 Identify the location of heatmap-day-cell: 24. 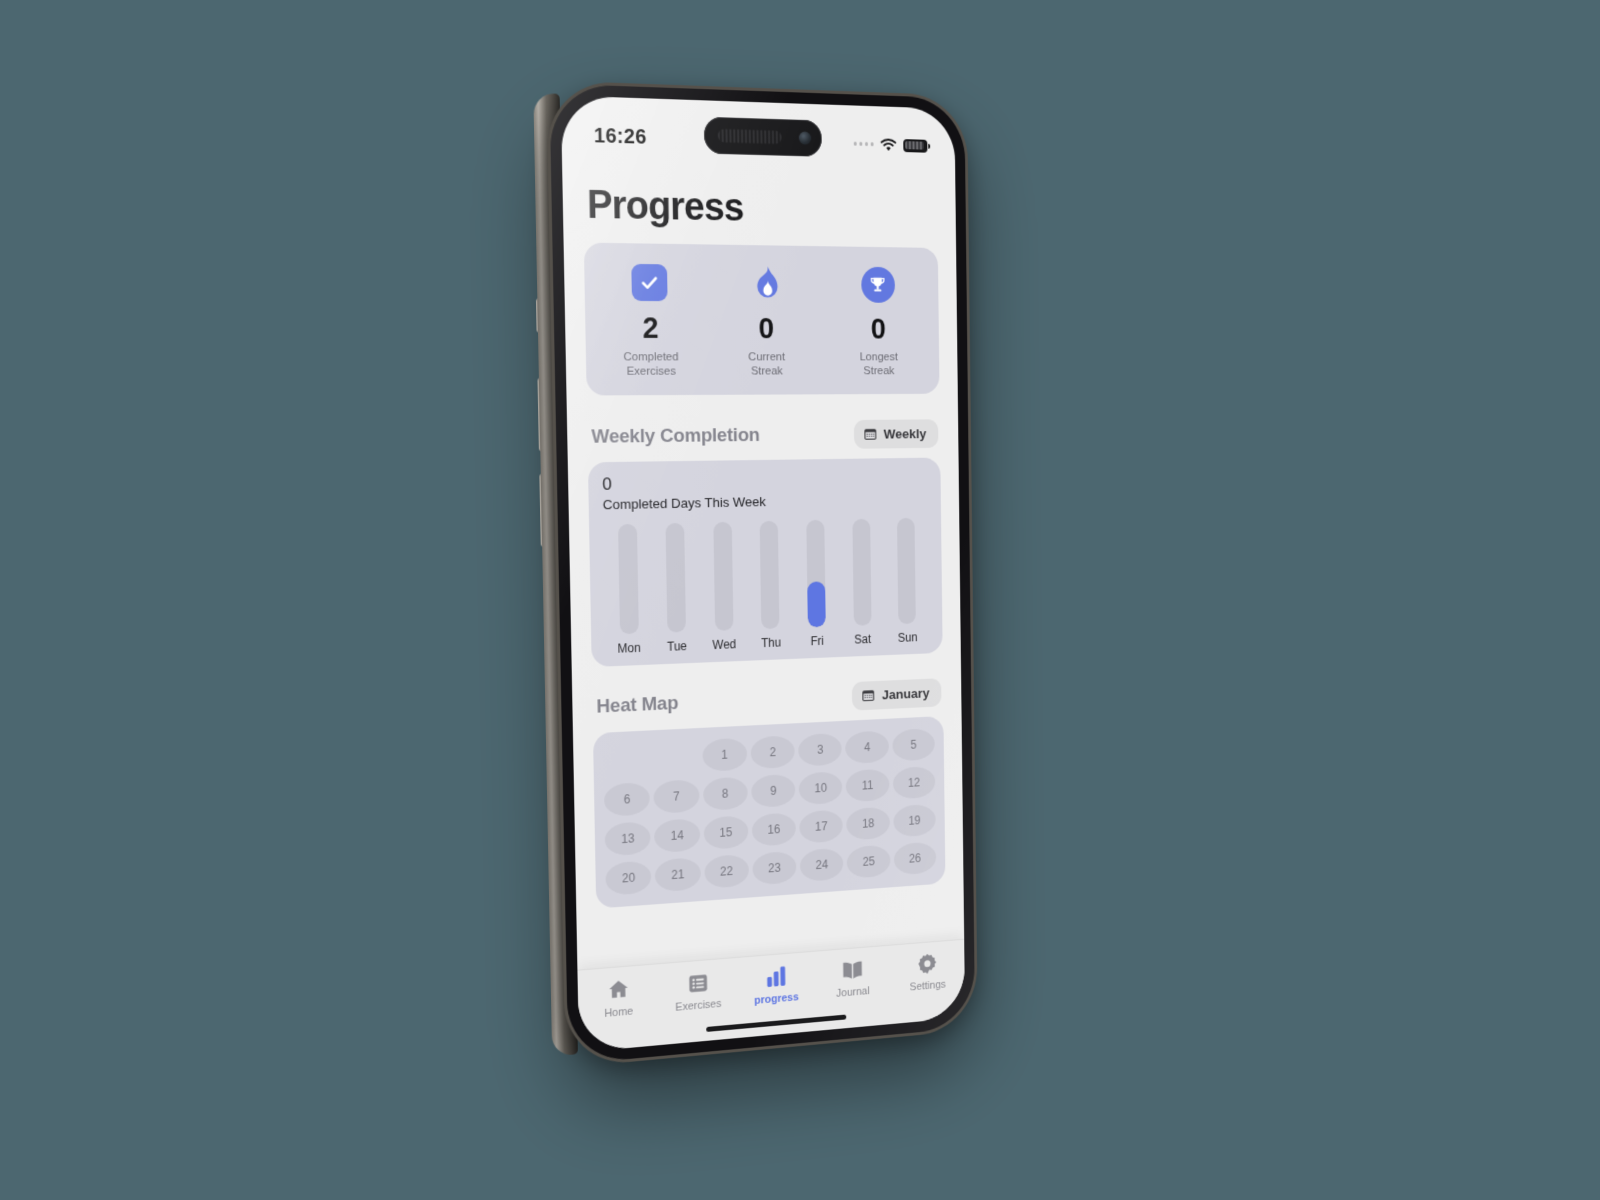
(821, 864).